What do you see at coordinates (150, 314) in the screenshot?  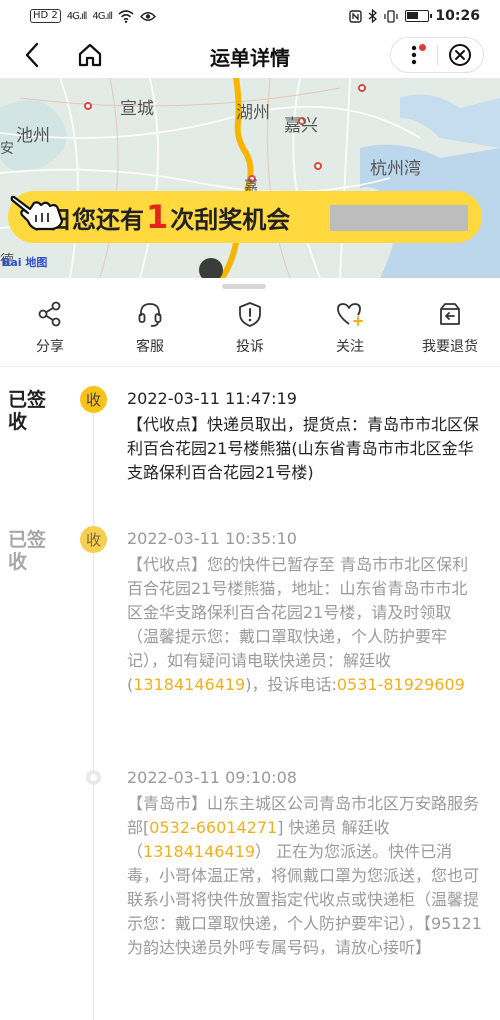 I see `headset-icon` at bounding box center [150, 314].